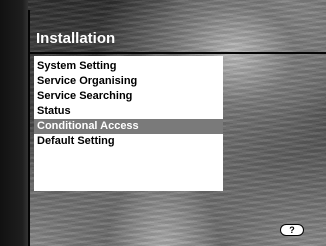 The height and width of the screenshot is (246, 326). Describe the element at coordinates (128, 141) in the screenshot. I see `menu-item-default-setting: Default Setting` at that location.